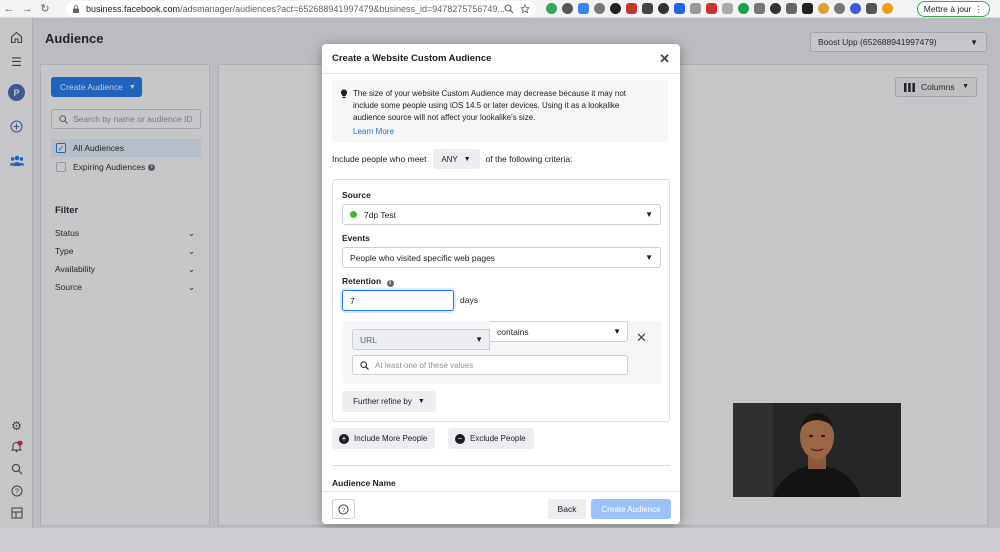 This screenshot has width=1000, height=552. Describe the element at coordinates (664, 58) in the screenshot. I see `close-icon: ✕` at that location.